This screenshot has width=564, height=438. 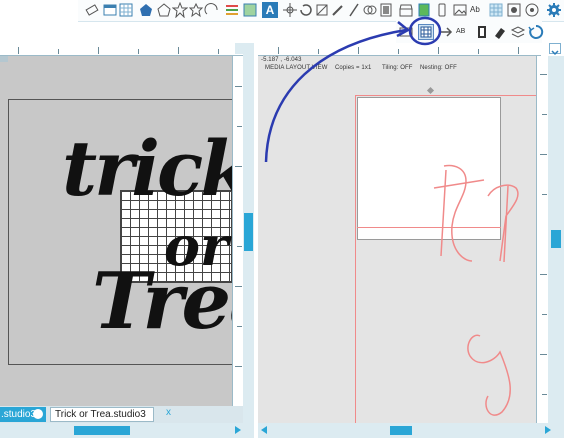 I want to click on annotation-arrowhead, so click(x=403, y=29).